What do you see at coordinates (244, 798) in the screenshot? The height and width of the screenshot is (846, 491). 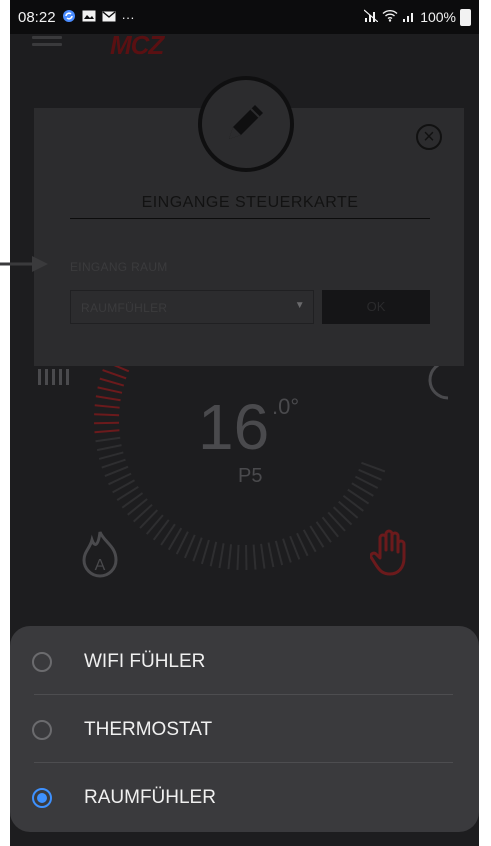 I see `option-raumfuehler: RAUMFÜHLER` at bounding box center [244, 798].